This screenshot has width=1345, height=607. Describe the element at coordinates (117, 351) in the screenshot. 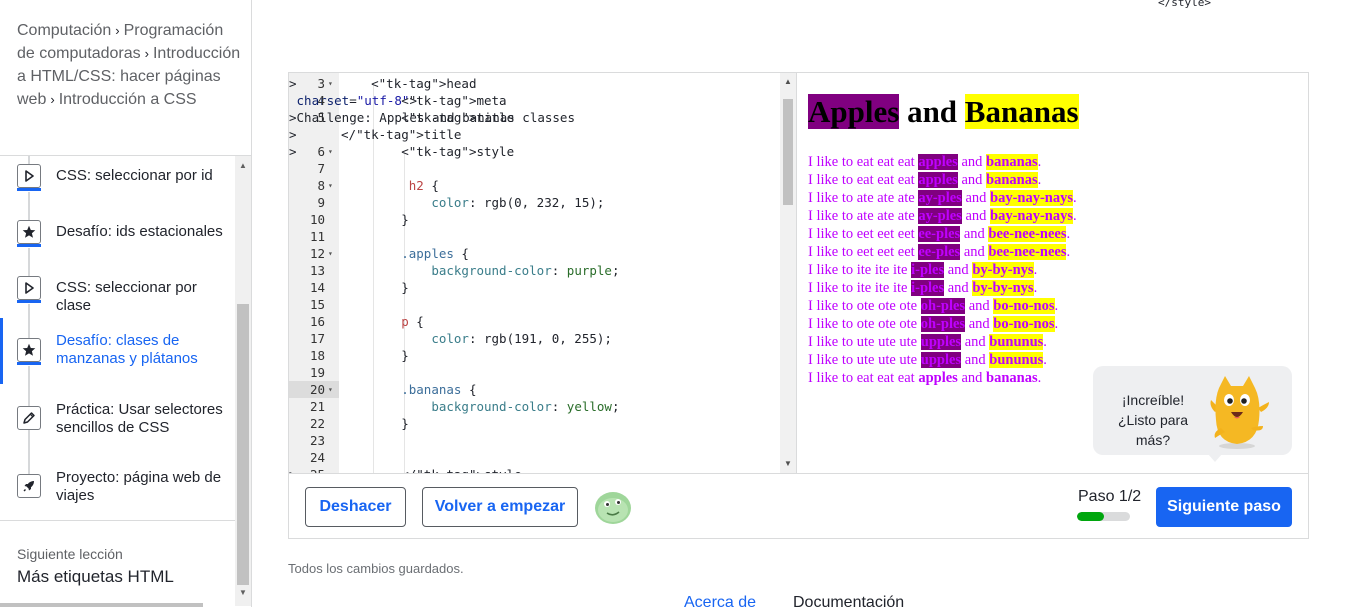

I see `lesson-item-desafio-clases-manzanas-platanos: Desafío: clases de manzanas y plátanos` at that location.